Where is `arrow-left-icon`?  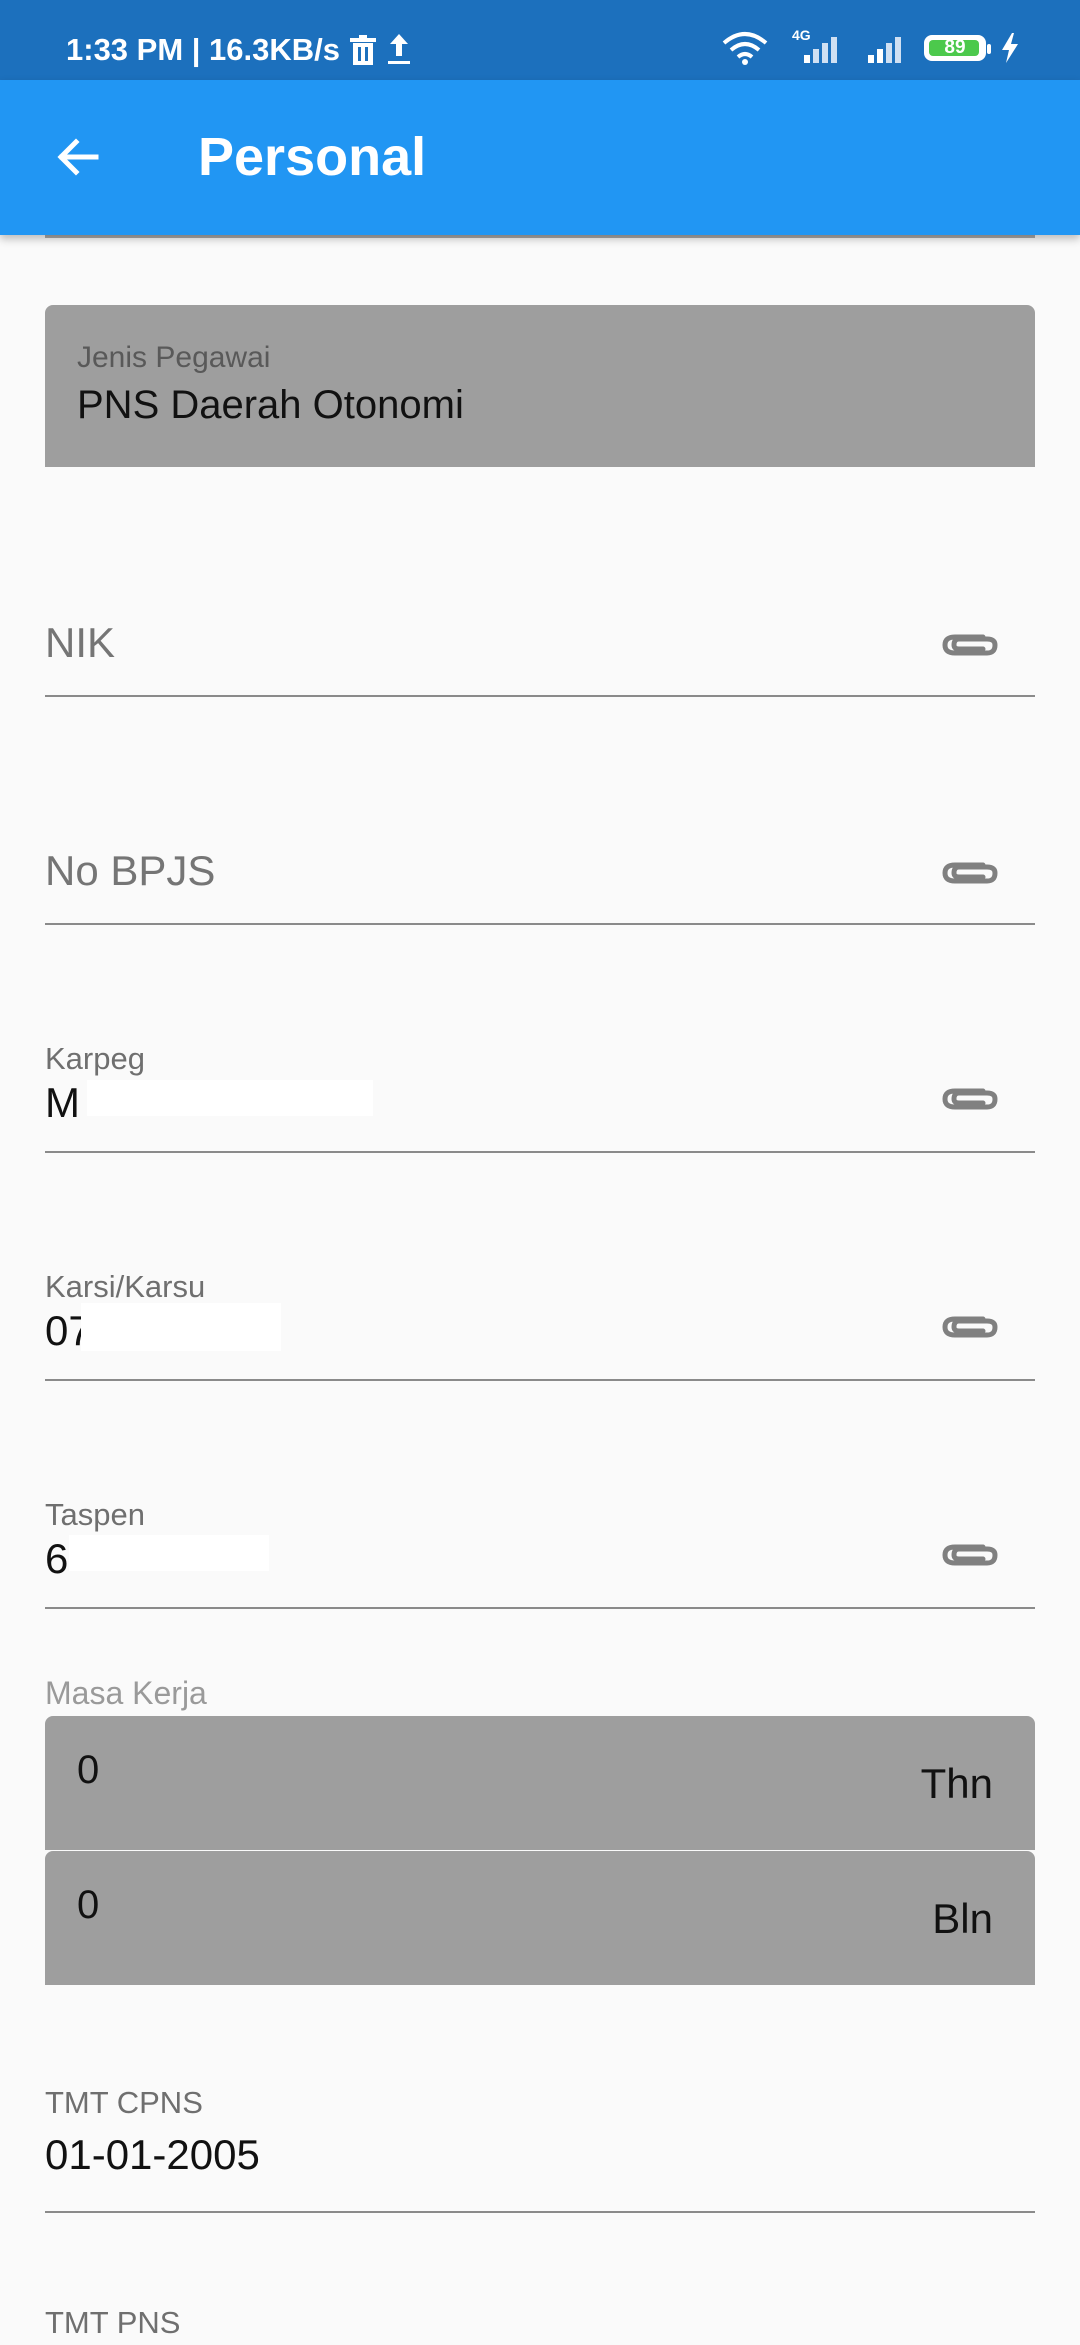
arrow-left-icon is located at coordinates (78, 157).